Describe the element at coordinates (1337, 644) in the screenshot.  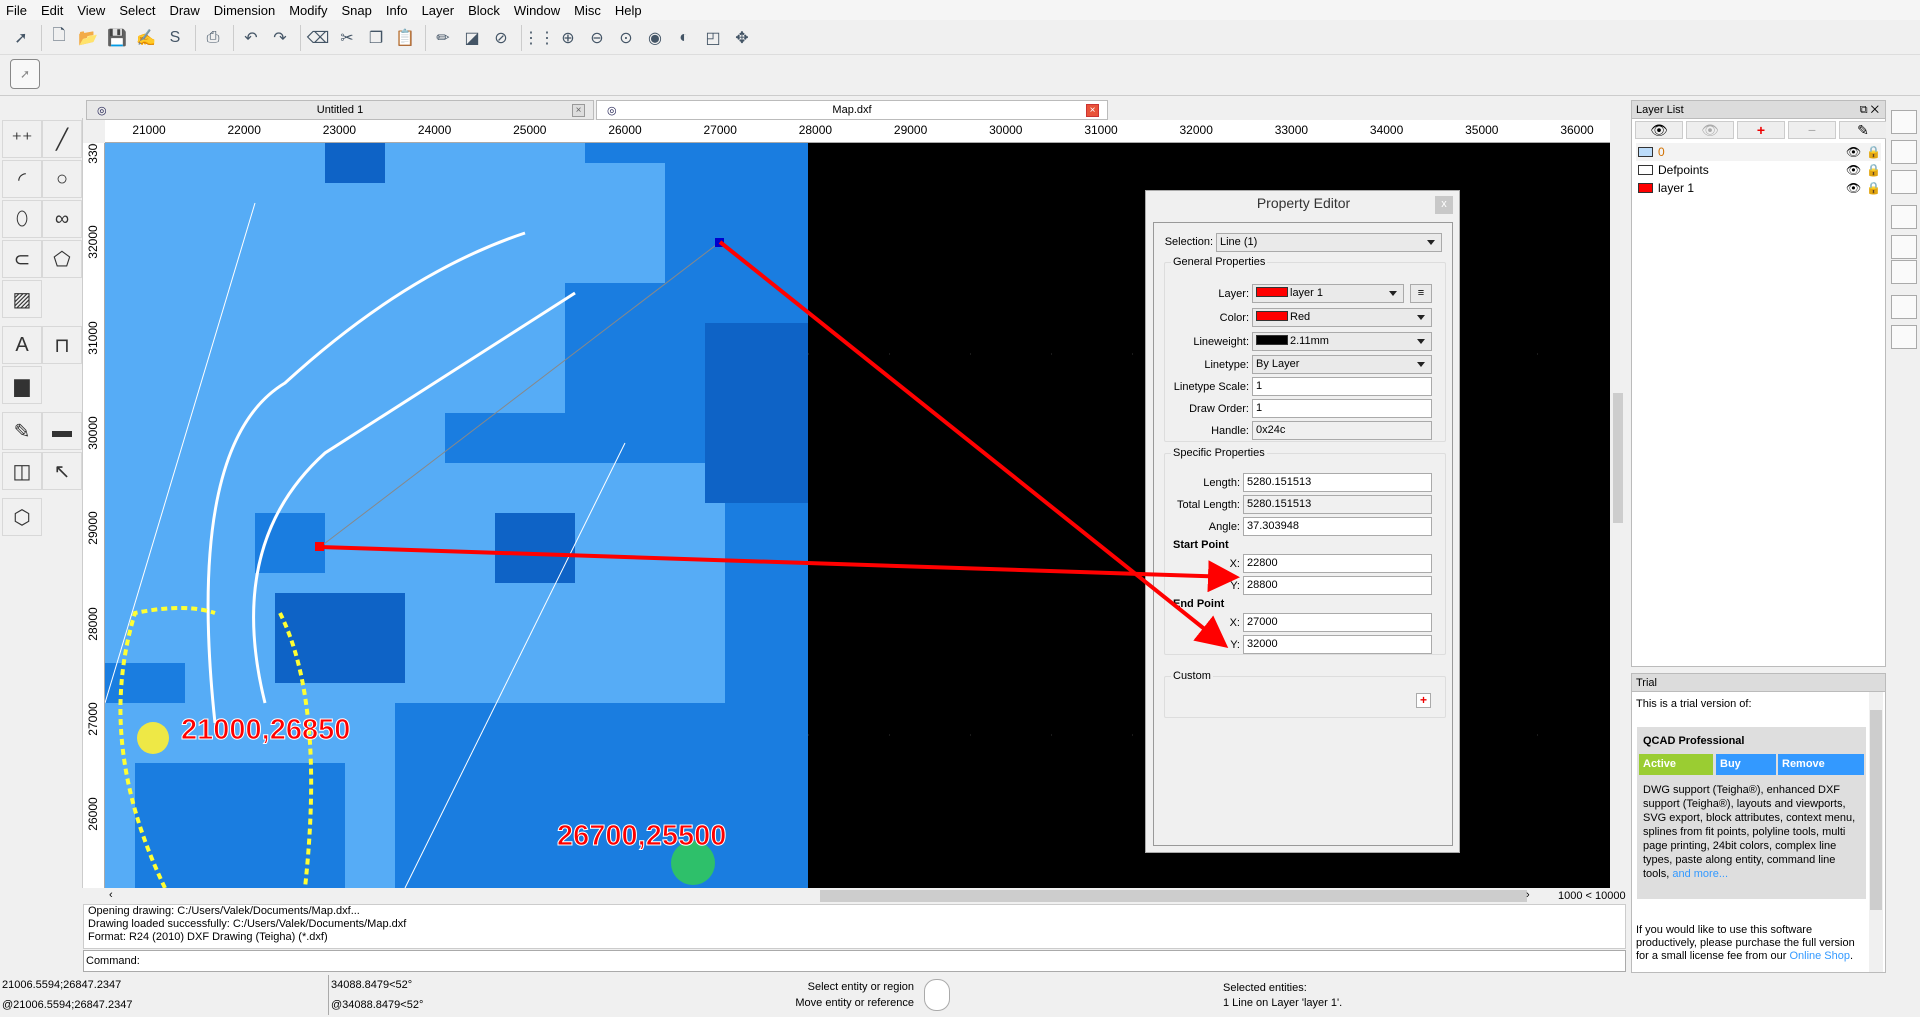
I see `end-y-input: 32000` at that location.